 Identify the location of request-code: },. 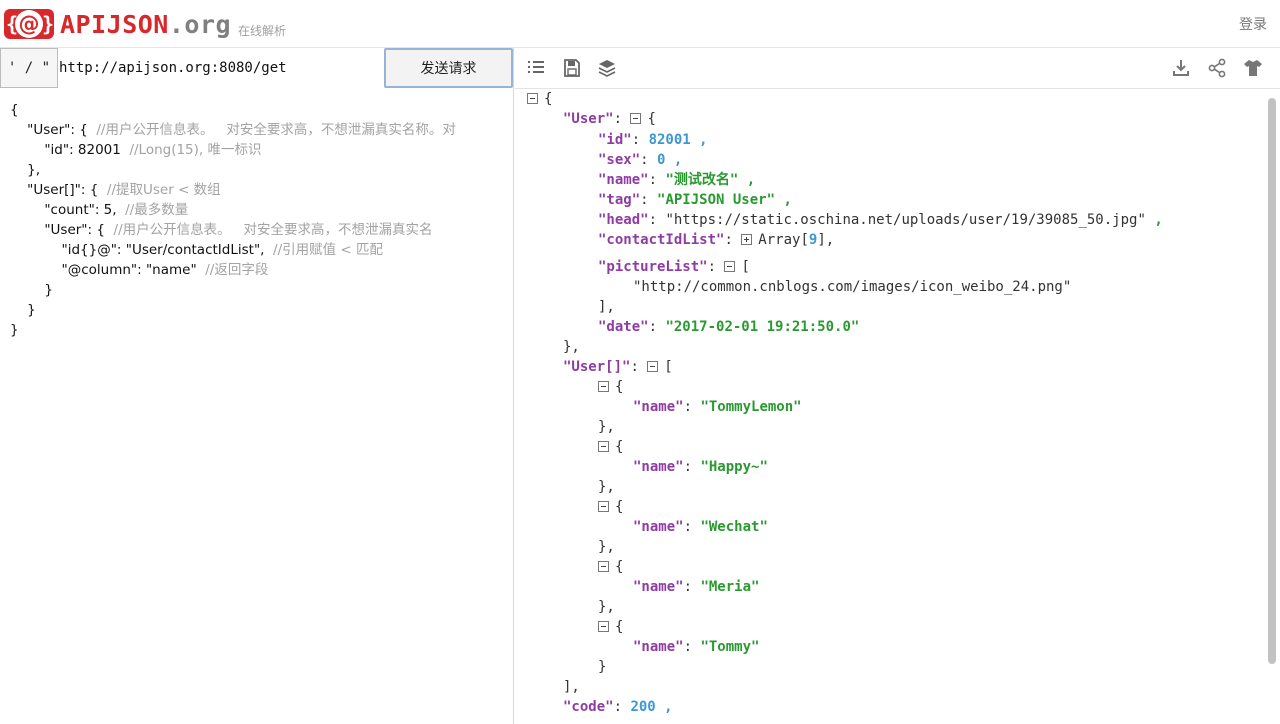
(25, 170).